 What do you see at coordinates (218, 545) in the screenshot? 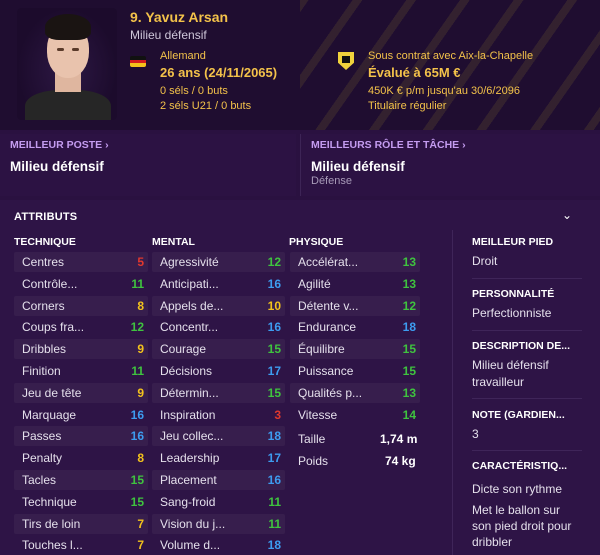
I see `mental-attribute-row: Volume d... 18` at bounding box center [218, 545].